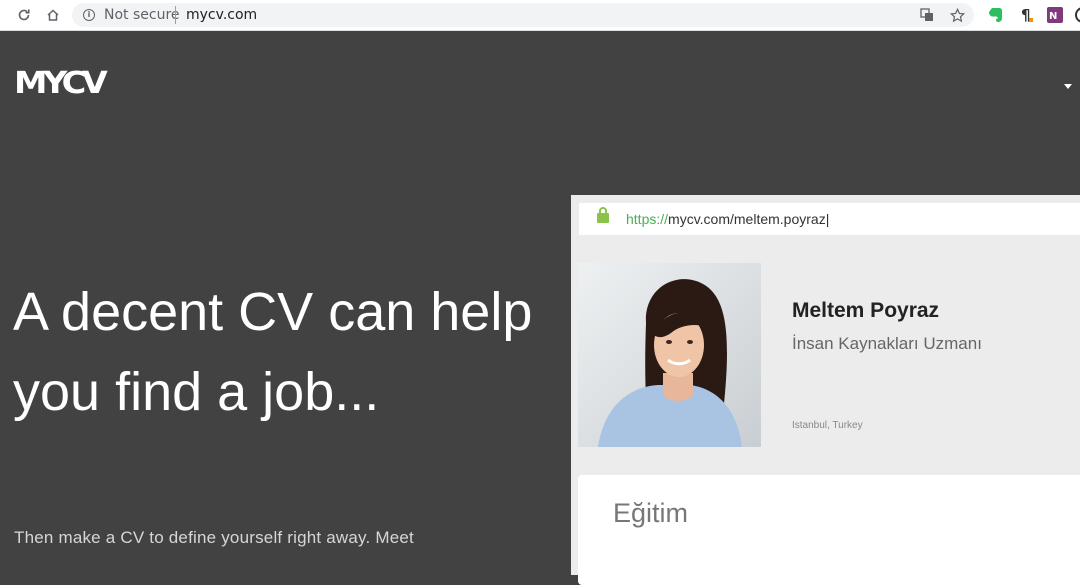 The height and width of the screenshot is (585, 1080). Describe the element at coordinates (887, 343) in the screenshot. I see `profile-job-title: İnsan Kaynakları Uzmanı` at that location.